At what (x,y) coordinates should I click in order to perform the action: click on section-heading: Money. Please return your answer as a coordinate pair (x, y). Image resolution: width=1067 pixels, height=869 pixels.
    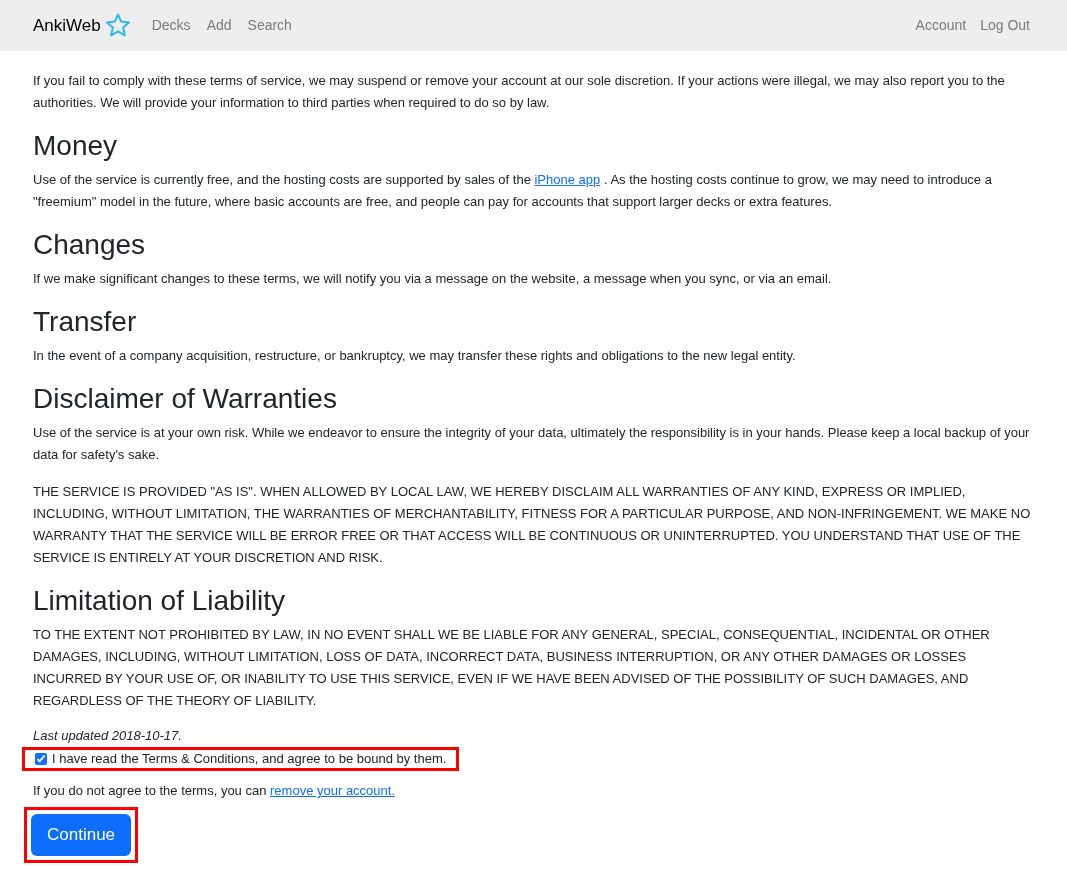
    Looking at the image, I should click on (76, 146).